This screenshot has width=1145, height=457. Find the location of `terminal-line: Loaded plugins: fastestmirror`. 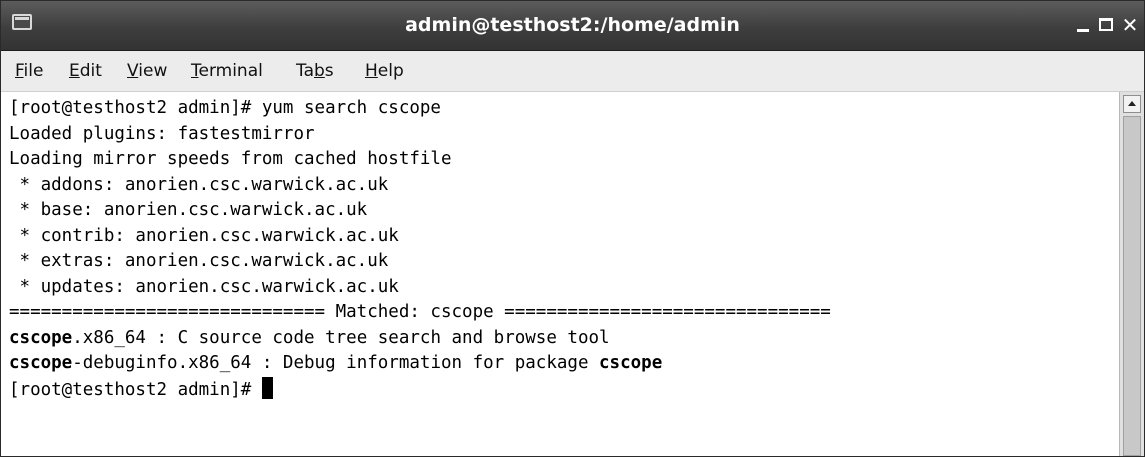

terminal-line: Loaded plugins: fastestmirror is located at coordinates (420, 135).